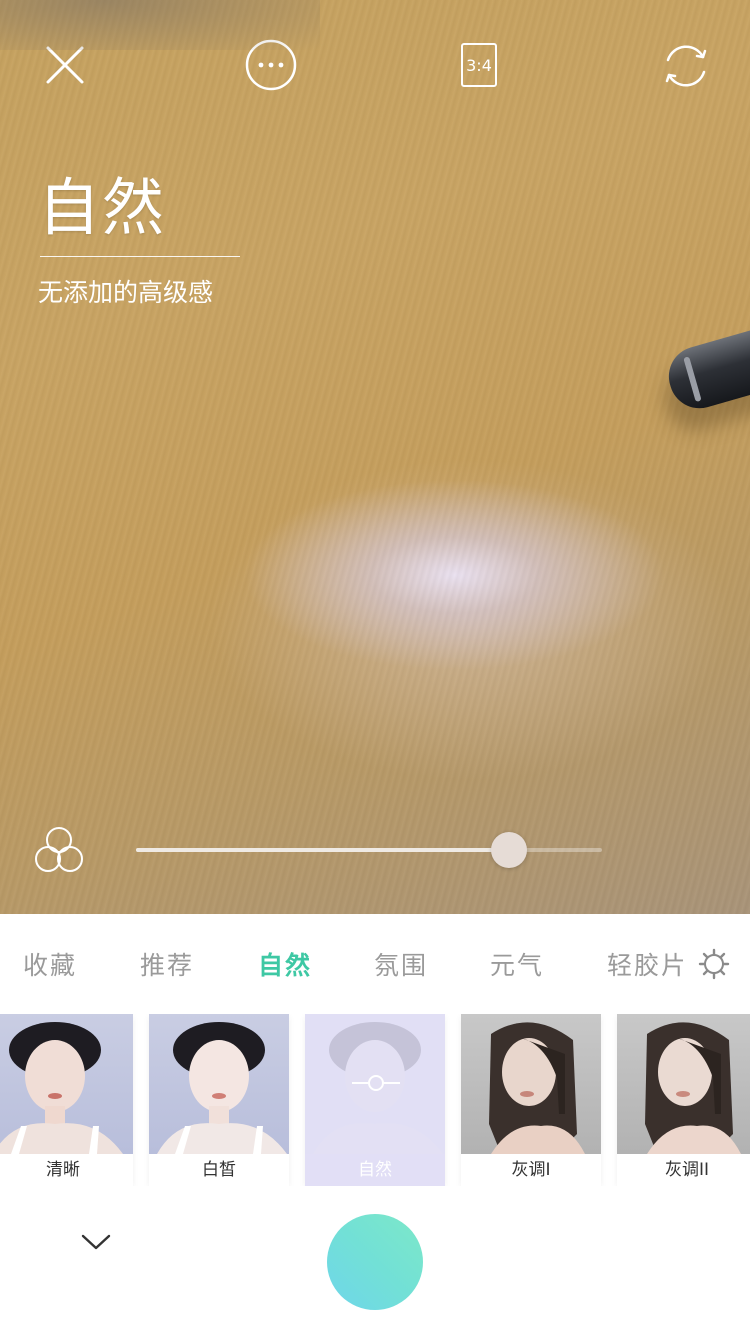  Describe the element at coordinates (376, 1083) in the screenshot. I see `adjust-slider-icon` at that location.